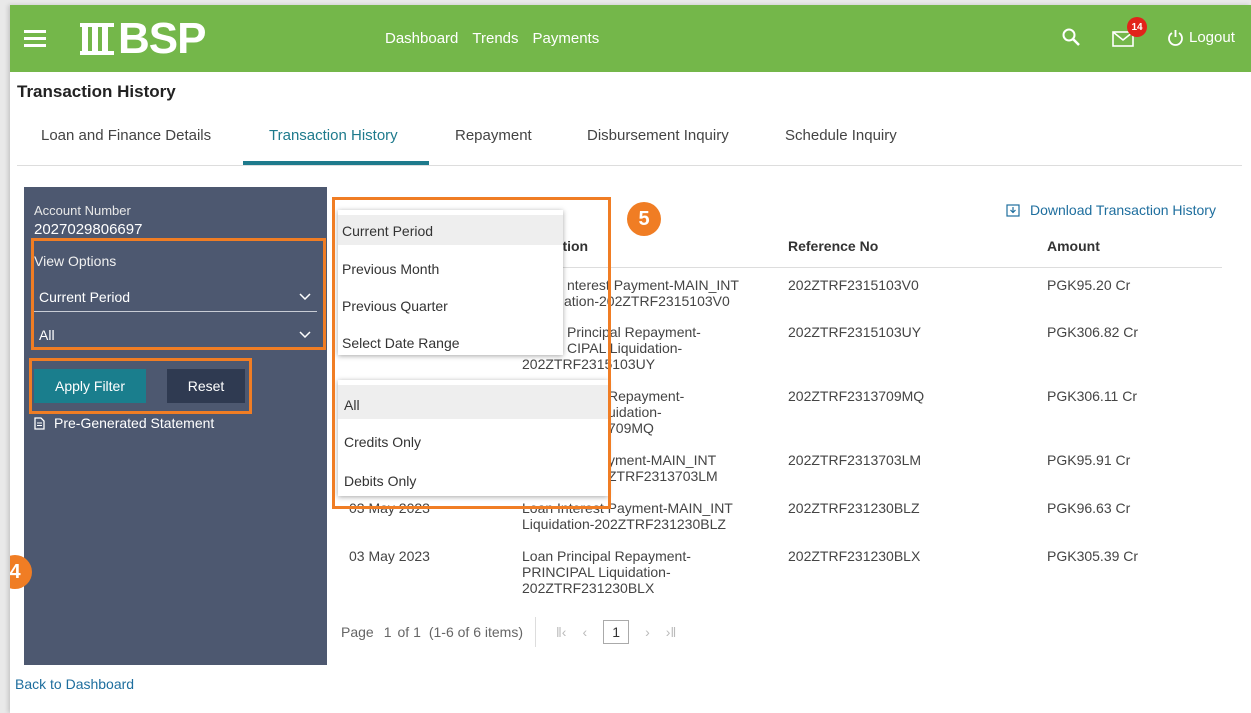 This screenshot has width=1251, height=713. I want to click on top-header: BSP Dashboard Trends Payments 14 Logout, so click(630, 38).